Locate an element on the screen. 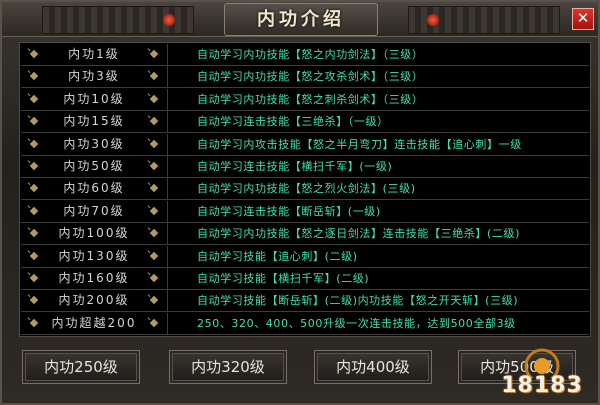  skill-description: 自动学习技能【横扫千军】(二级) is located at coordinates (283, 278).